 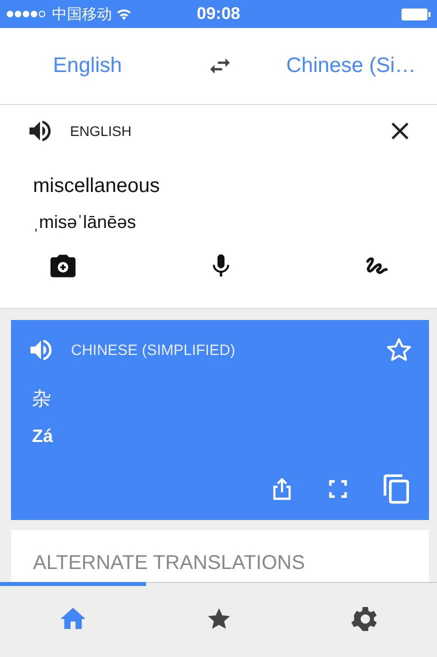 I want to click on signal-icon, so click(x=27, y=14).